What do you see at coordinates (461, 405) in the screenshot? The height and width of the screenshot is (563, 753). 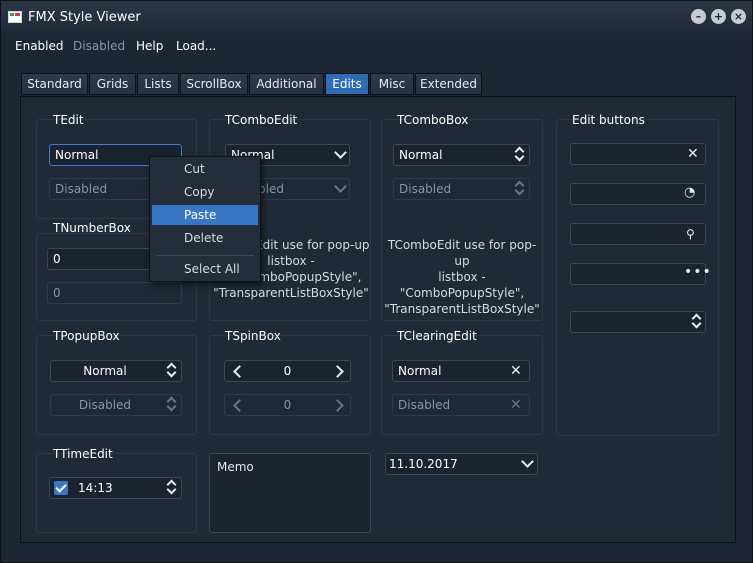 I see `tclearingedit-disabled-input: Disabled ✕` at bounding box center [461, 405].